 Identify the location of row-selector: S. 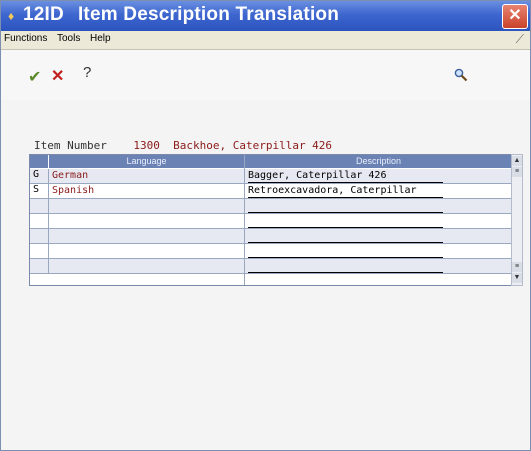
(39, 191).